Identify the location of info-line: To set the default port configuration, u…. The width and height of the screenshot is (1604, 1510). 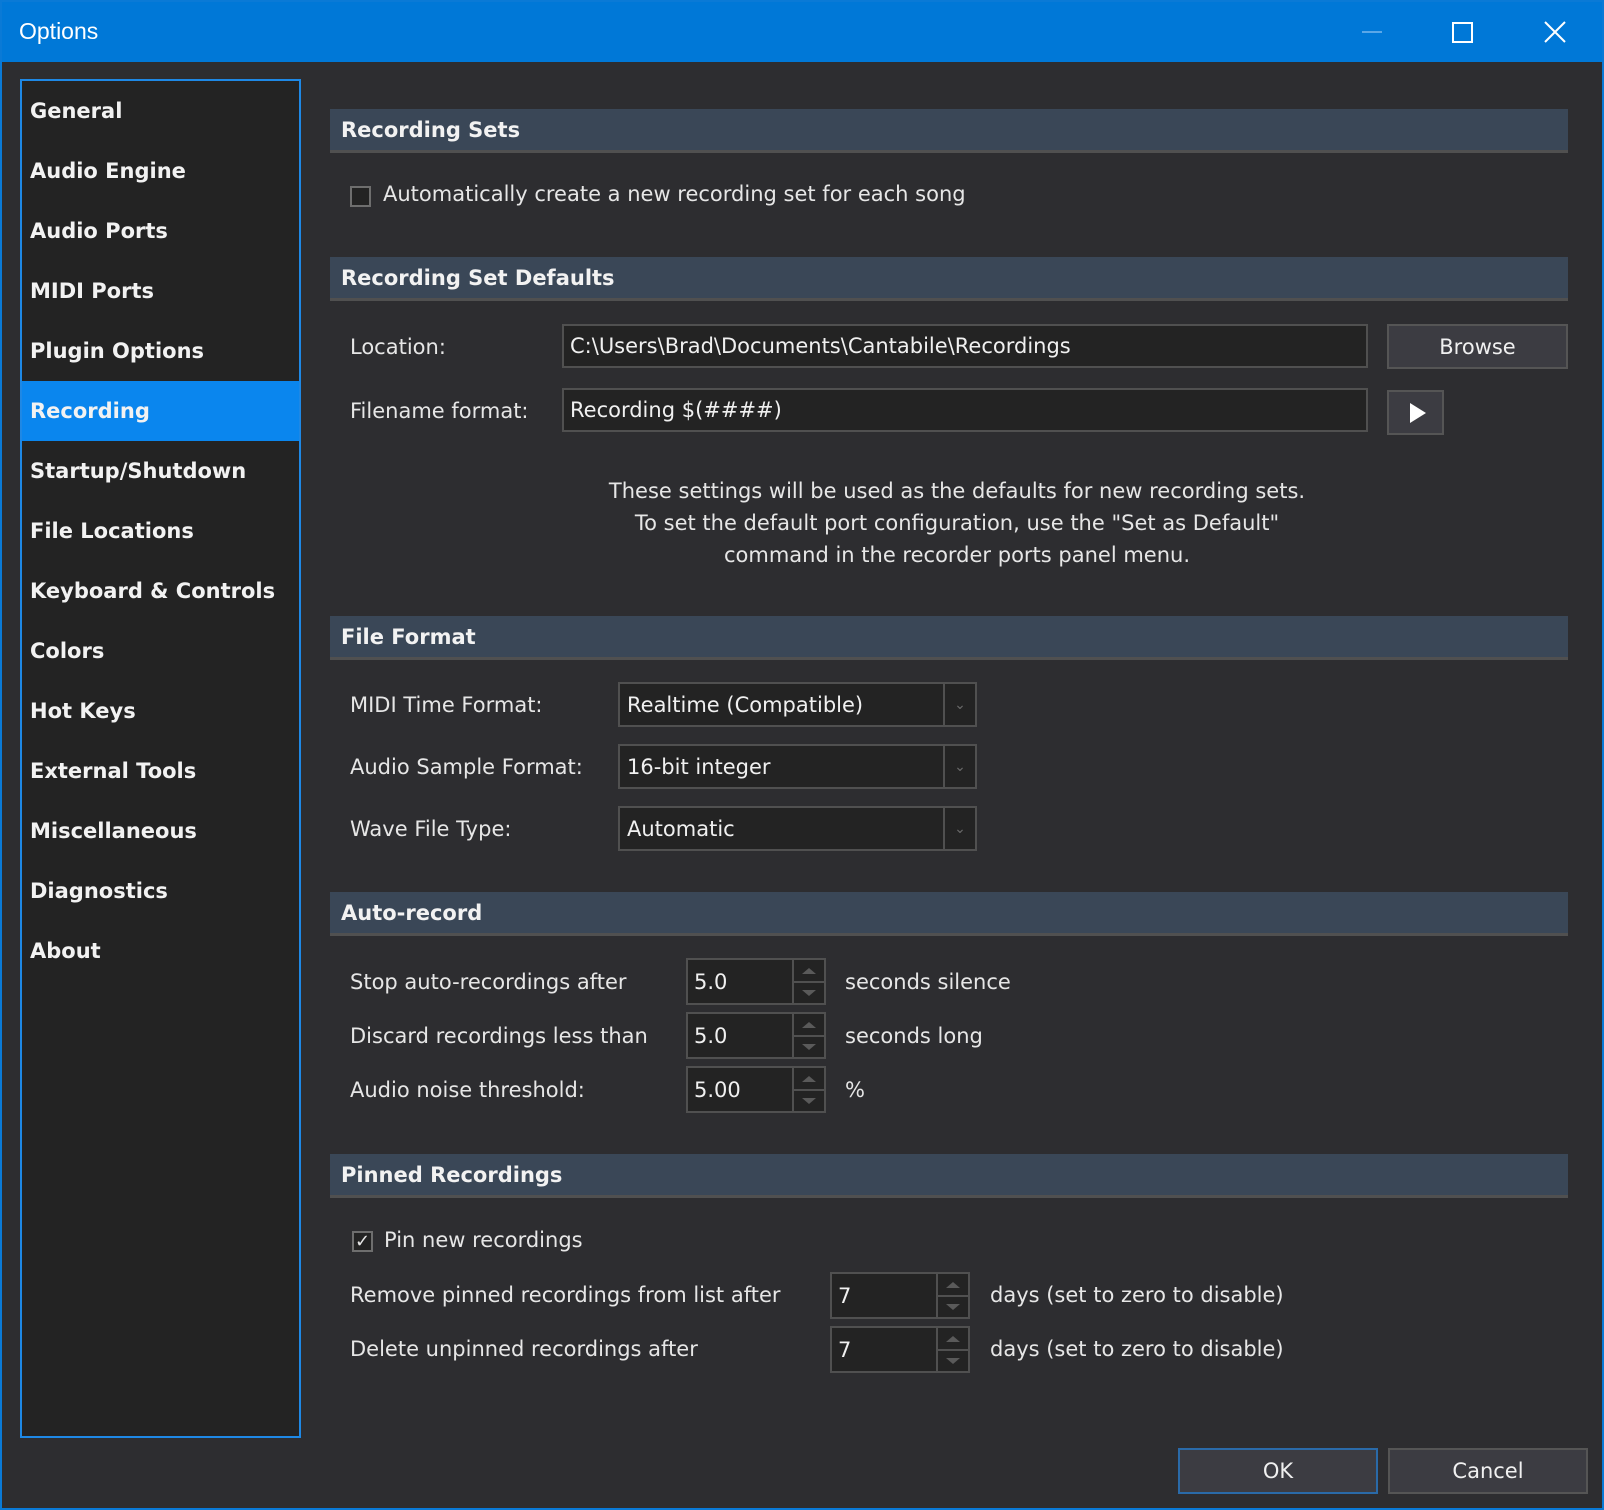
(957, 523).